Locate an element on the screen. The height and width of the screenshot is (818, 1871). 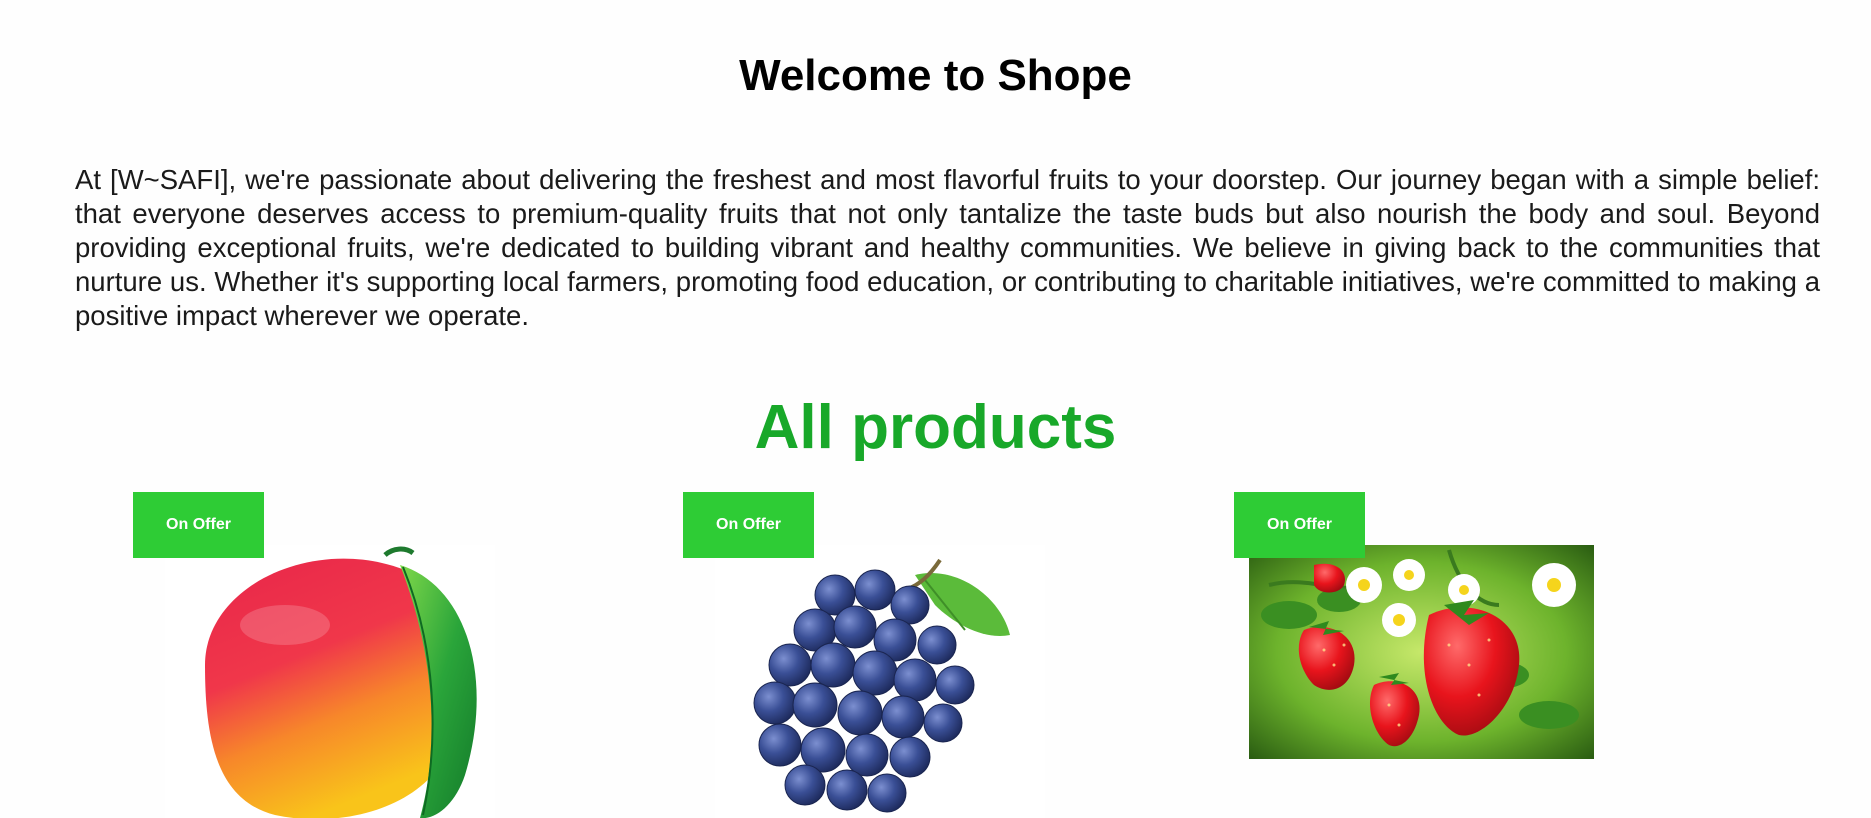
product-card-strawberries: On Offer is located at coordinates (1444, 655).